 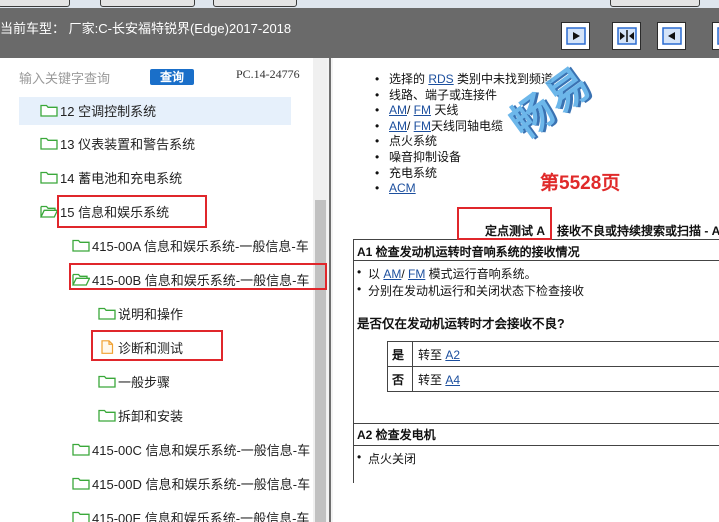 What do you see at coordinates (201, 484) in the screenshot?
I see `tree-item-label: 415-00D 信息和娱乐系统-一般信息-车` at bounding box center [201, 484].